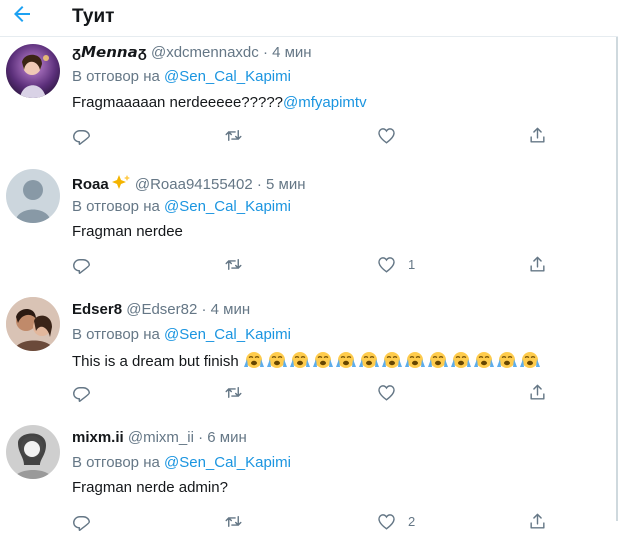 The image size is (618, 543). Describe the element at coordinates (312, 135) in the screenshot. I see `tweet-actions` at that location.